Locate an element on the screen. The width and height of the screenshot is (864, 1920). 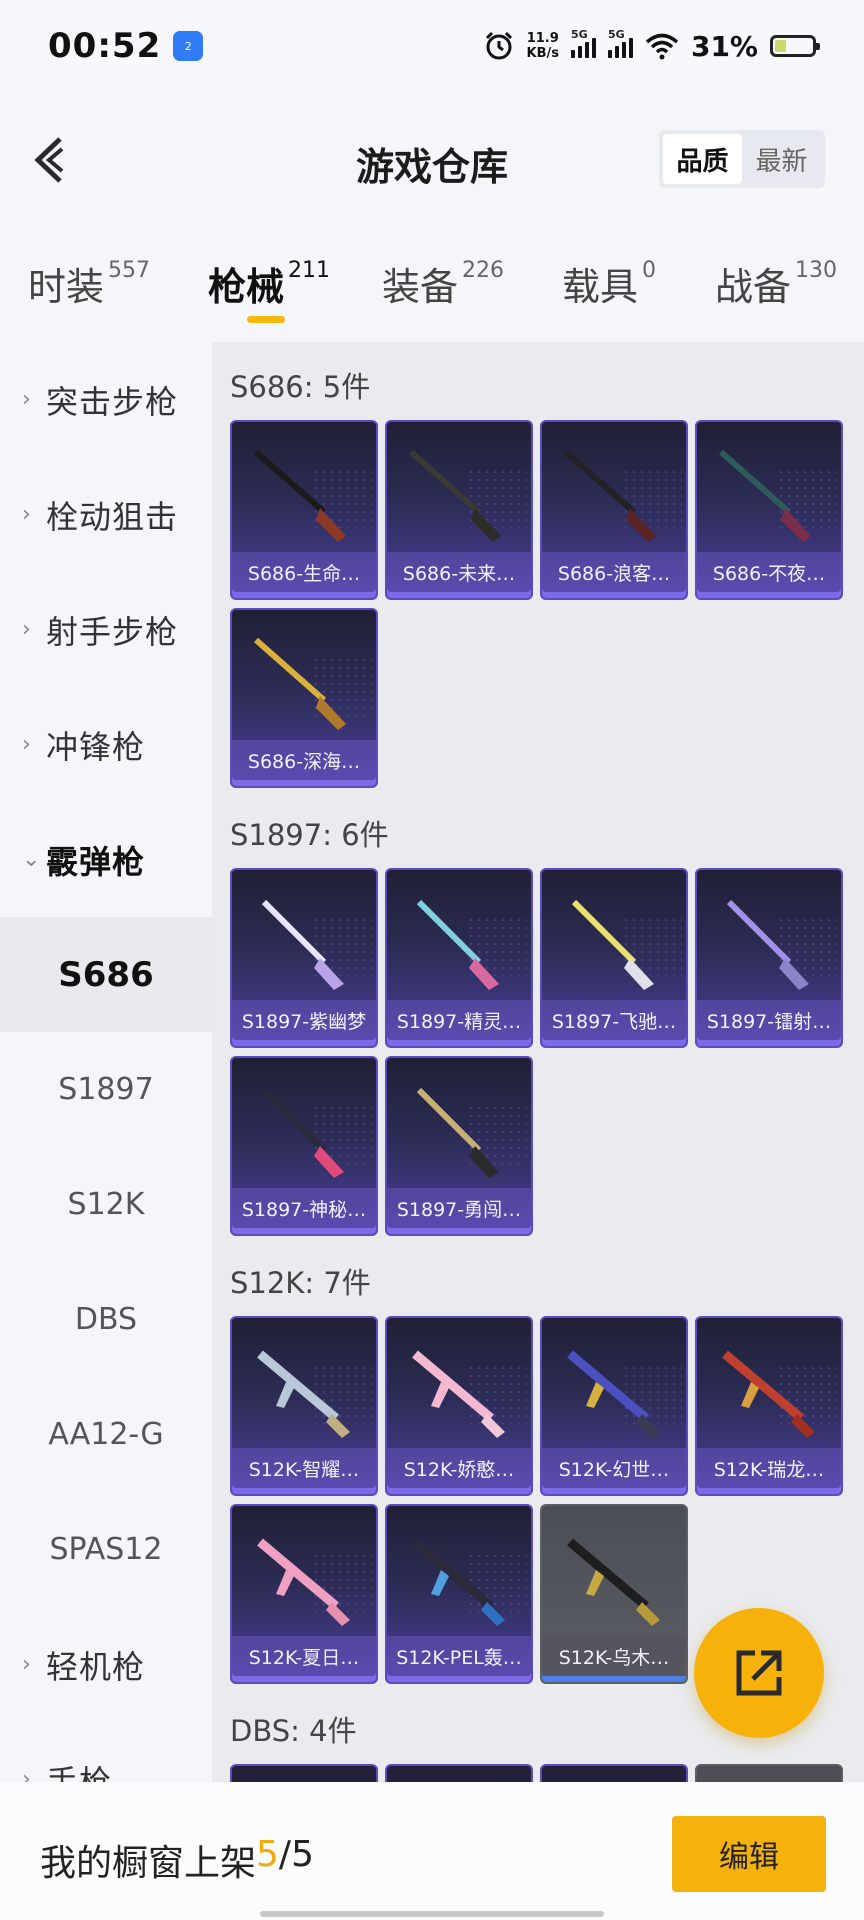
sort-newest-option: 最新 is located at coordinates (781, 159).